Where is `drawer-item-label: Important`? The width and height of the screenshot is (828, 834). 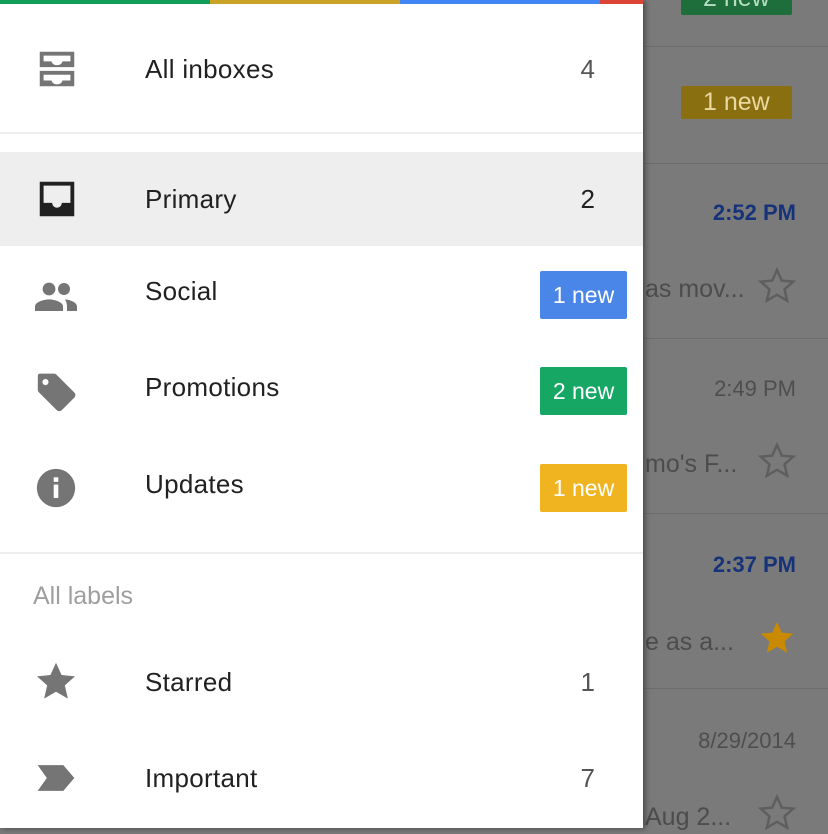
drawer-item-label: Important is located at coordinates (201, 778).